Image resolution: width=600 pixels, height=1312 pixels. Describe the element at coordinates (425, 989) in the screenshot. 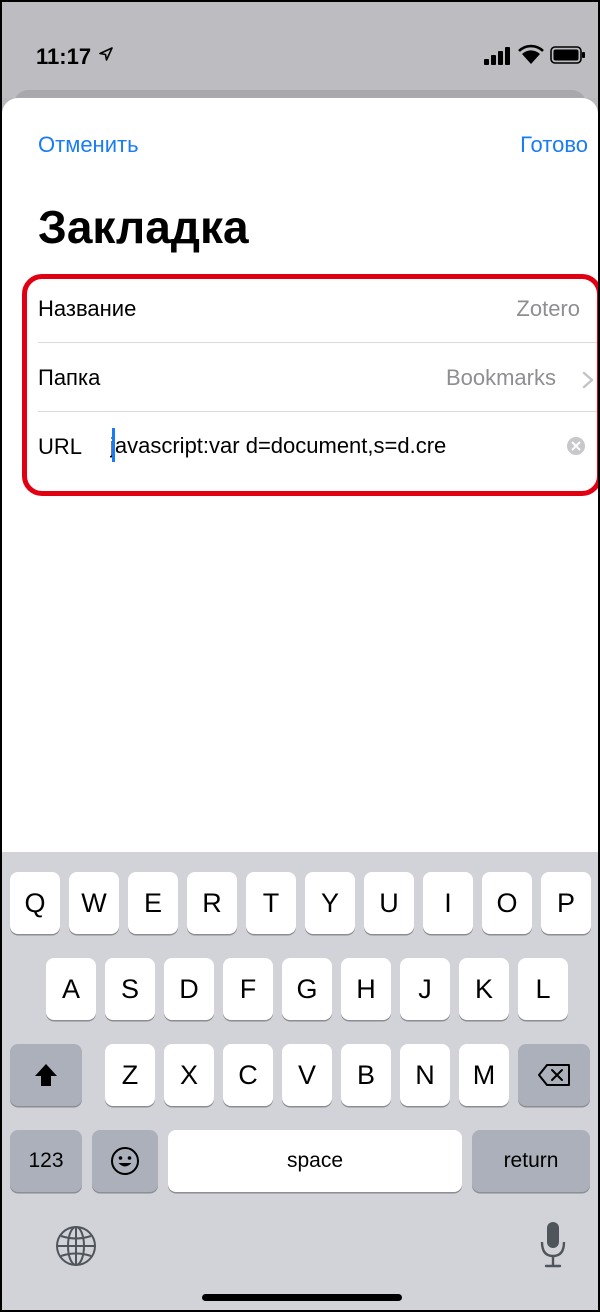

I see `key-j: J` at that location.